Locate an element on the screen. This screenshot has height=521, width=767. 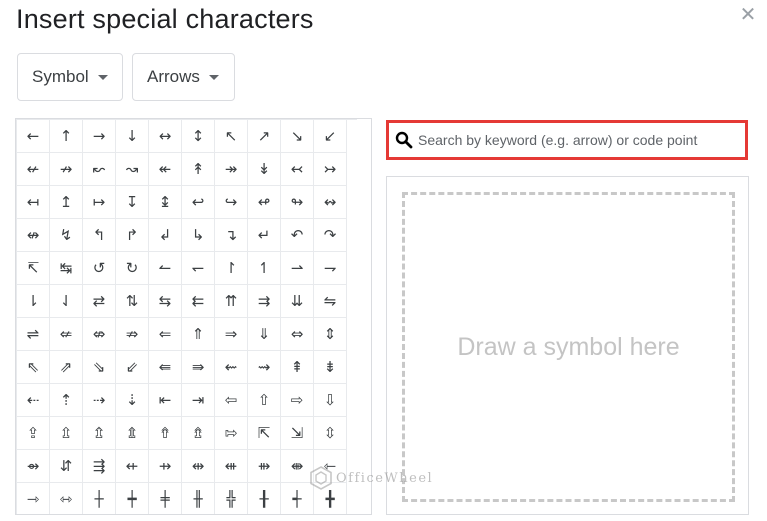
category-dropdown: Symbol is located at coordinates (70, 77).